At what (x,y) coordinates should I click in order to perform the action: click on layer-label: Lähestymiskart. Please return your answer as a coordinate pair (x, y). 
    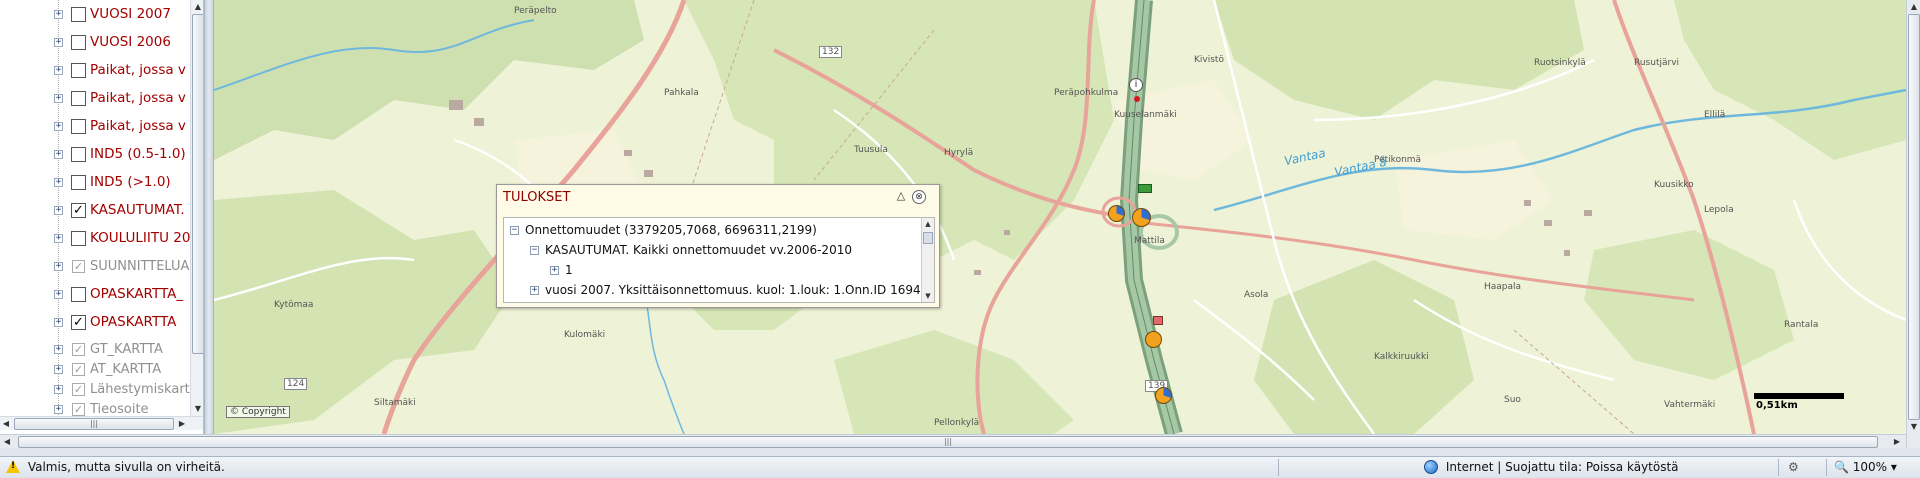
    Looking at the image, I should click on (140, 389).